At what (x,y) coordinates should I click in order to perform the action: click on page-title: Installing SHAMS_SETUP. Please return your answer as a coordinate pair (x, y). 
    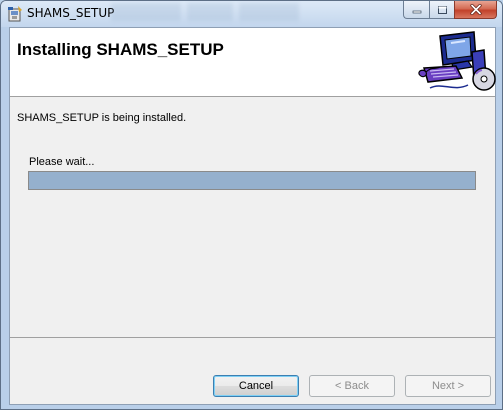
    Looking at the image, I should click on (120, 49).